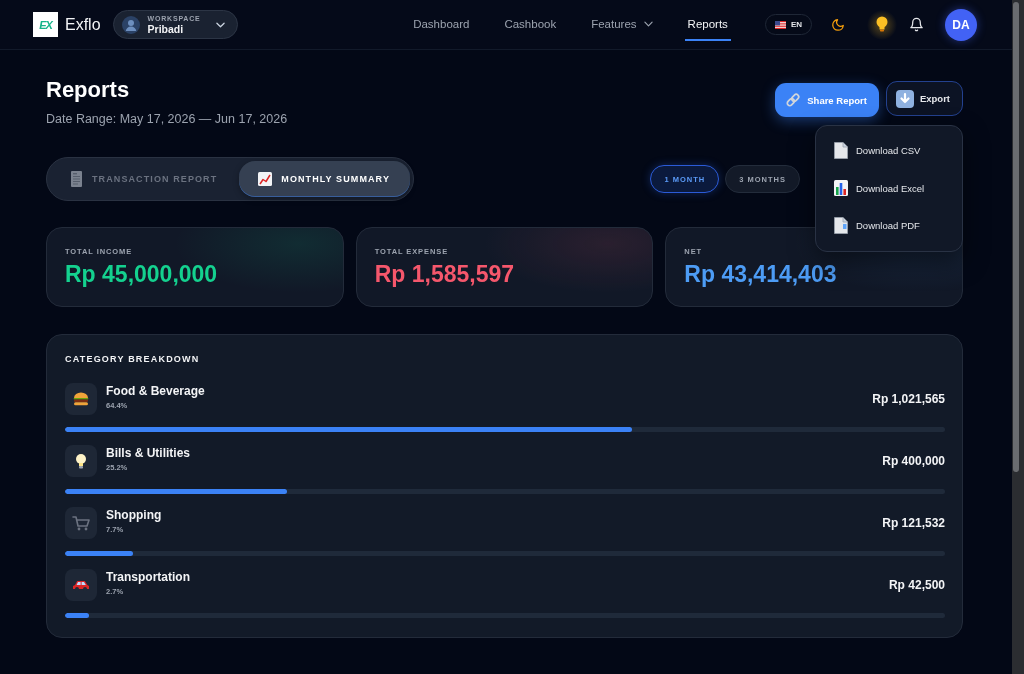  Describe the element at coordinates (841, 188) in the screenshot. I see `bar-chart-icon` at that location.